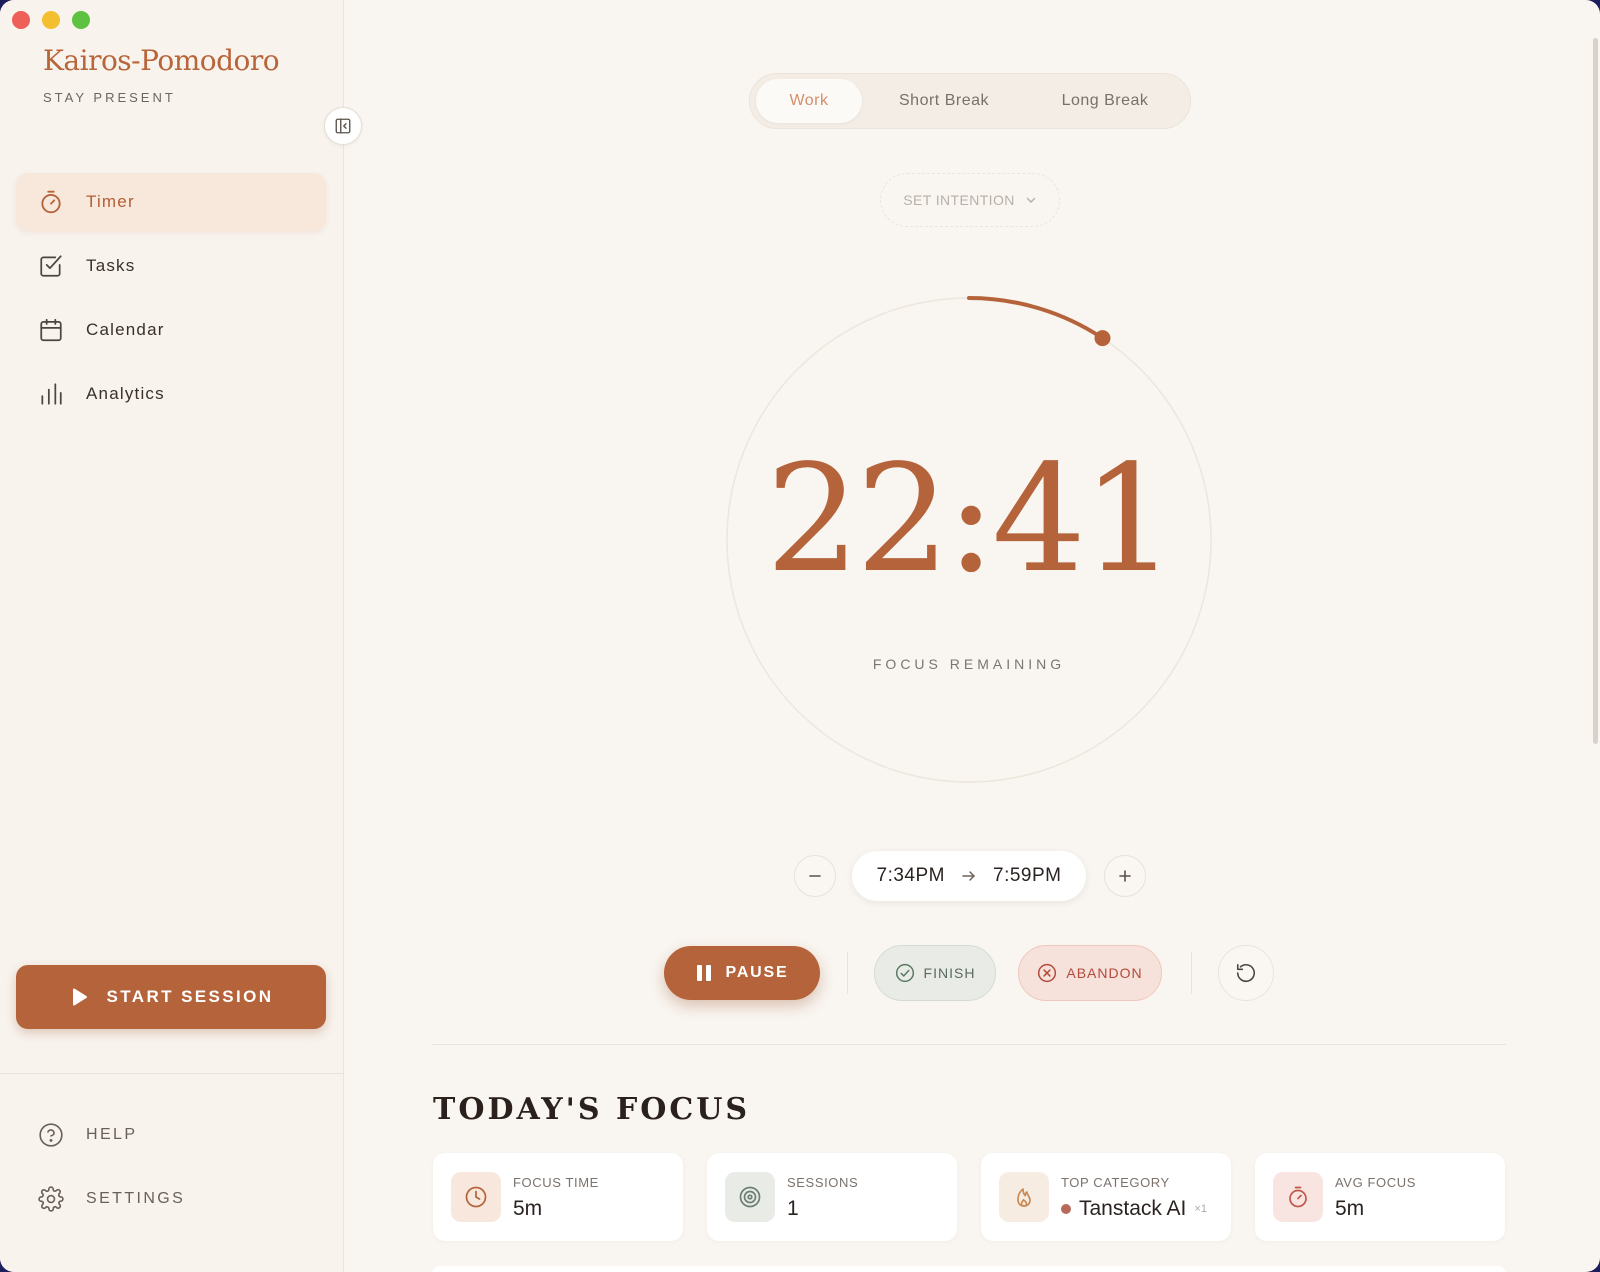 Image resolution: width=1600 pixels, height=1272 pixels. I want to click on clock-icon, so click(476, 1197).